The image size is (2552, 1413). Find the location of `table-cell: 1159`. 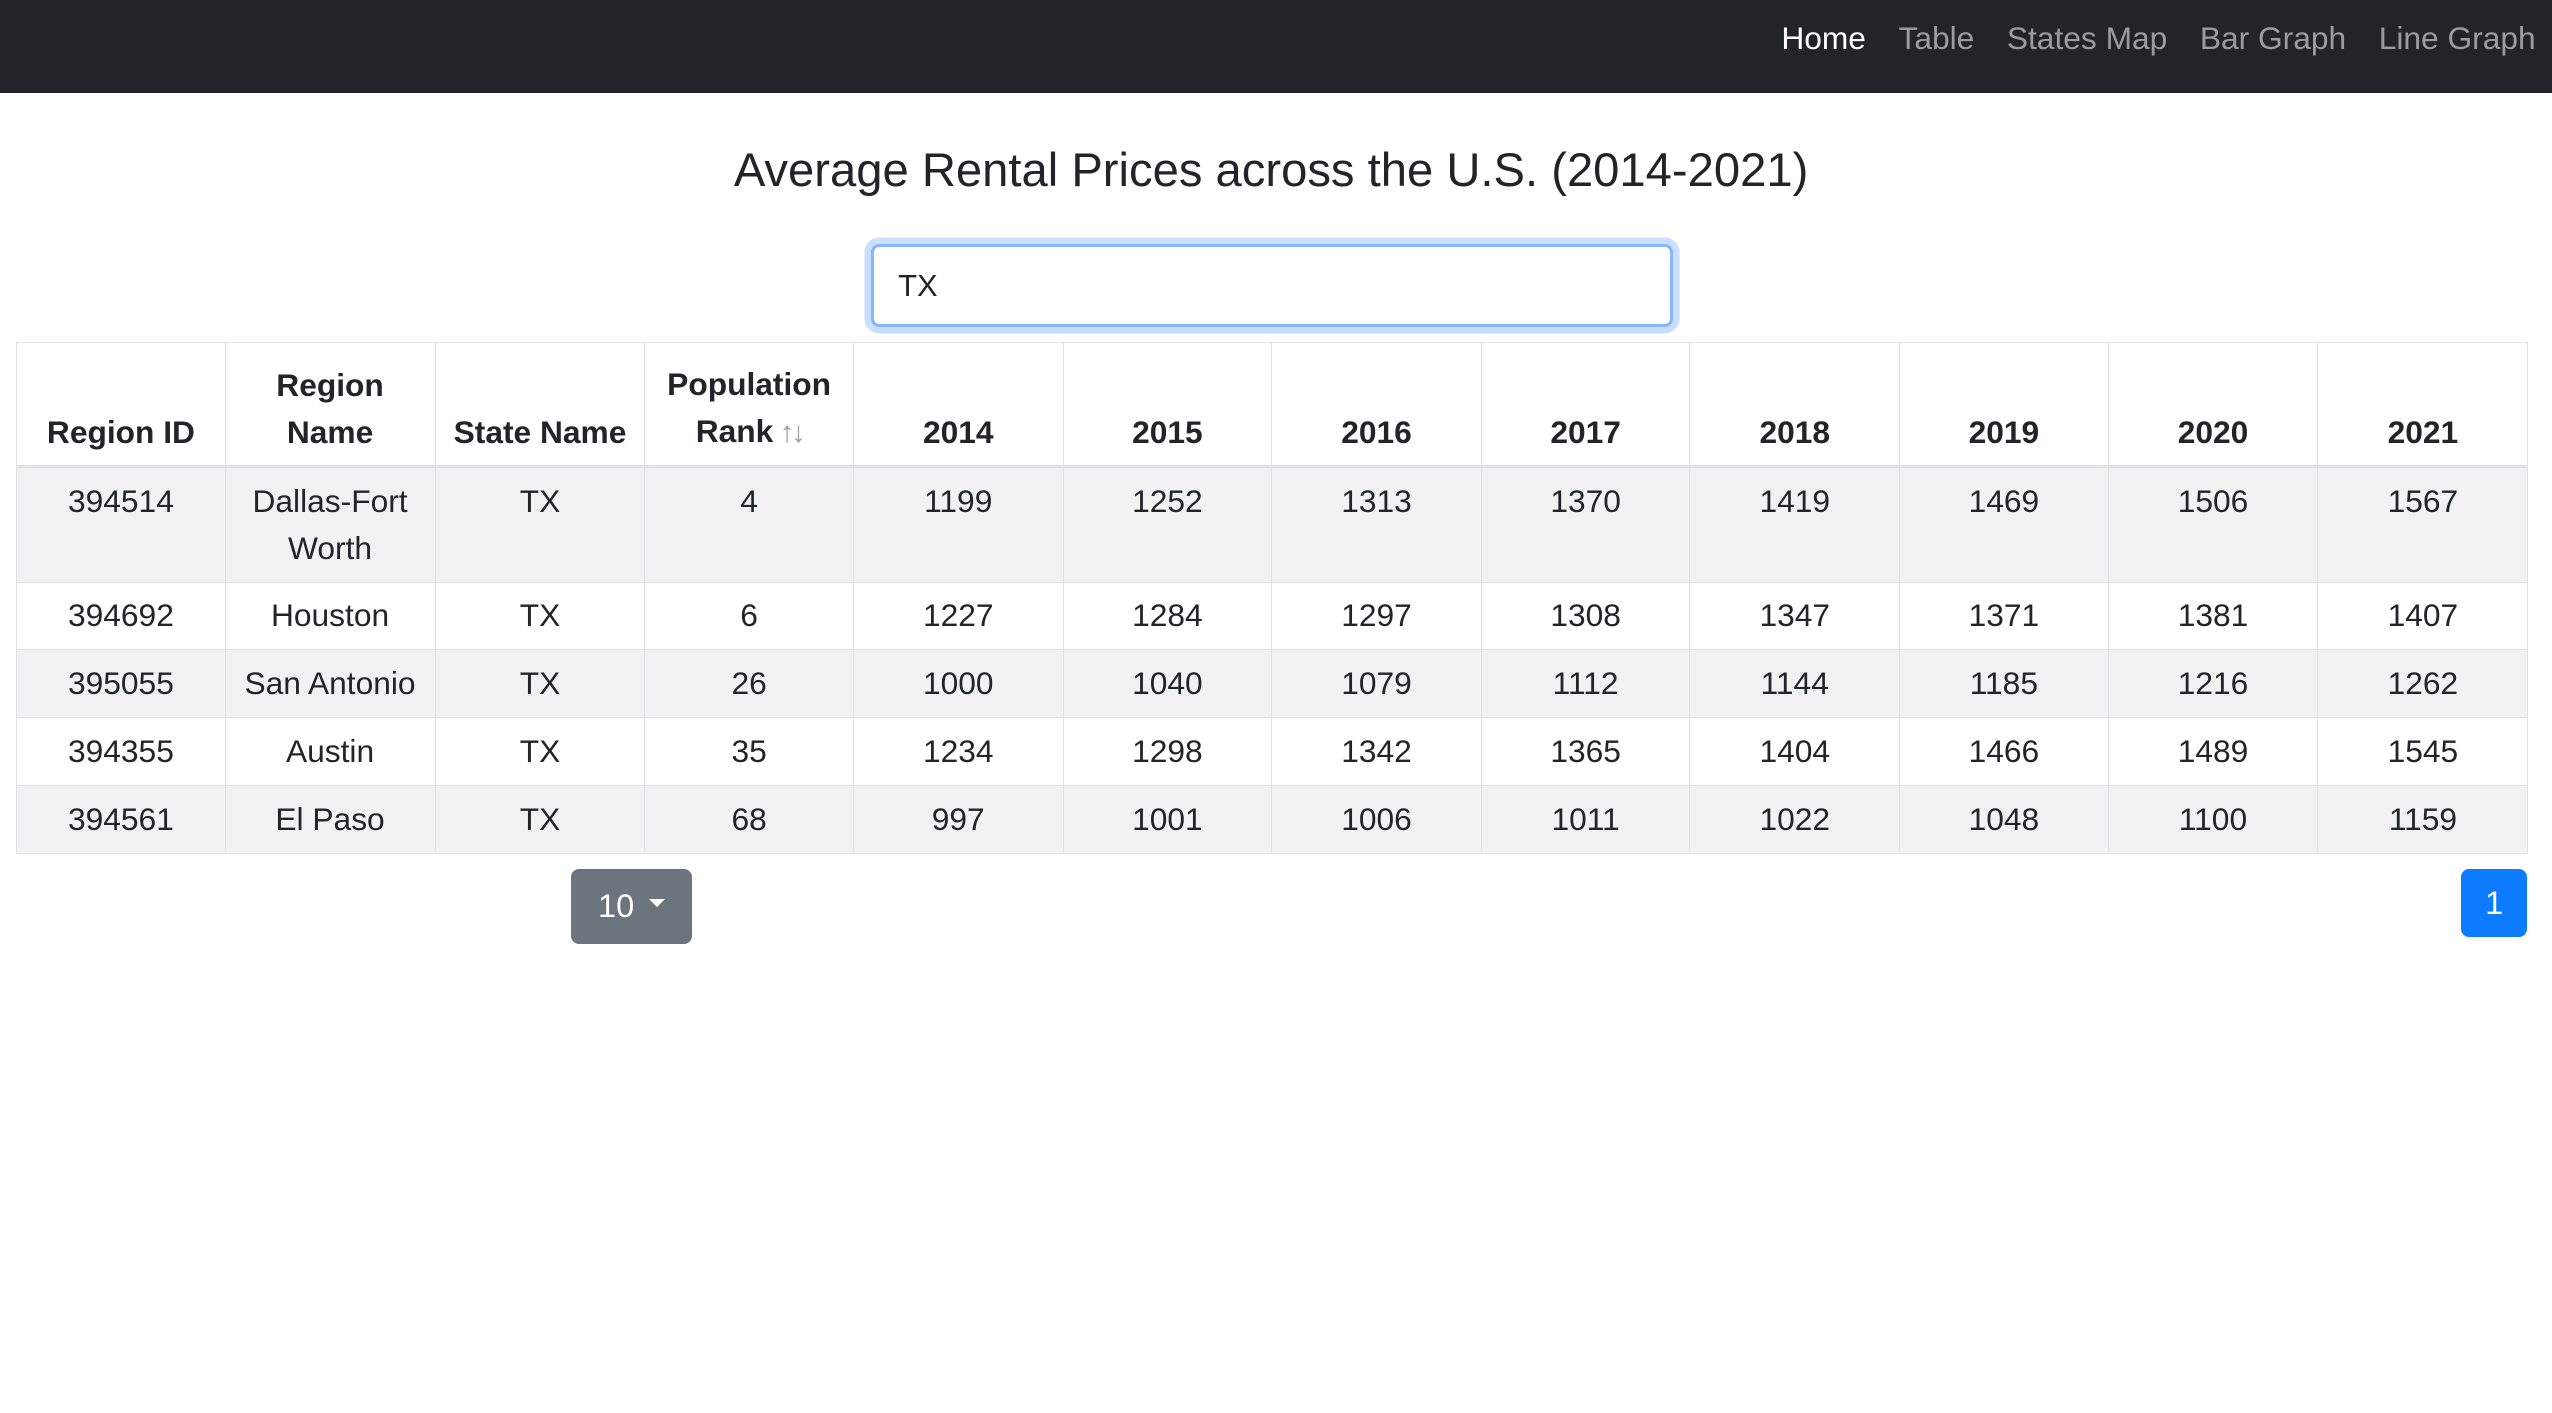

table-cell: 1159 is located at coordinates (2423, 819).